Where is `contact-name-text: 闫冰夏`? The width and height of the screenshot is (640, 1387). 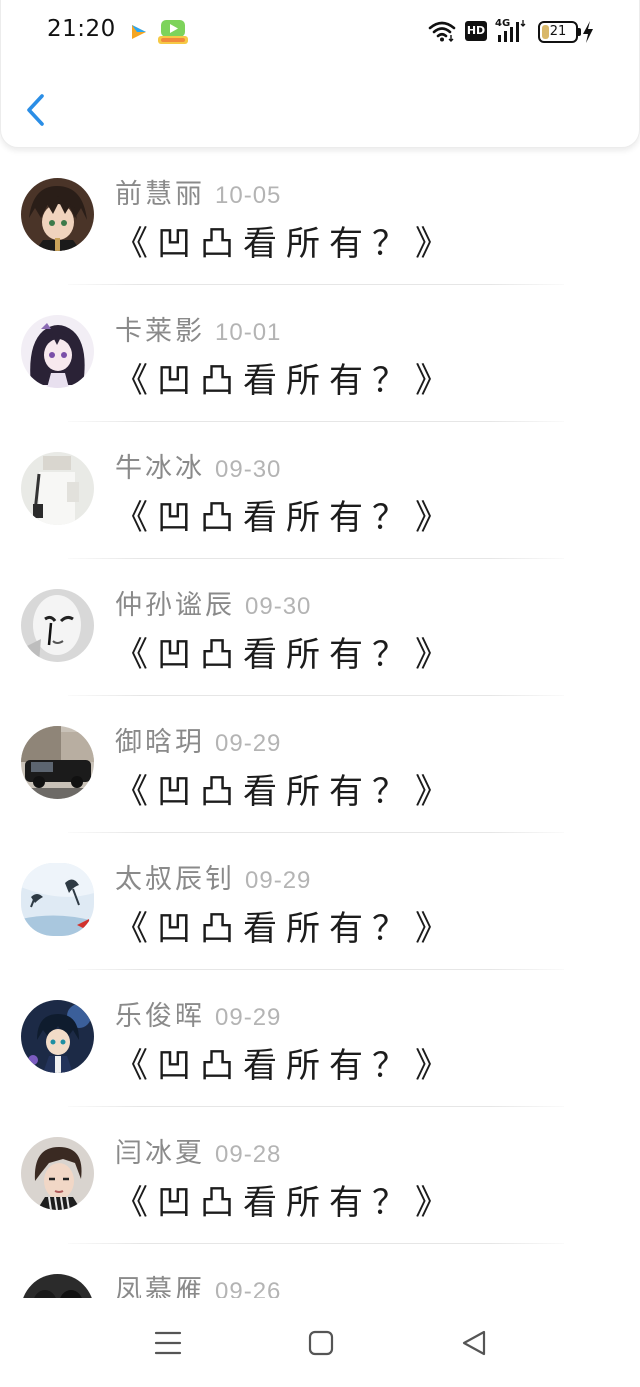
contact-name-text: 闫冰夏 is located at coordinates (160, 1153).